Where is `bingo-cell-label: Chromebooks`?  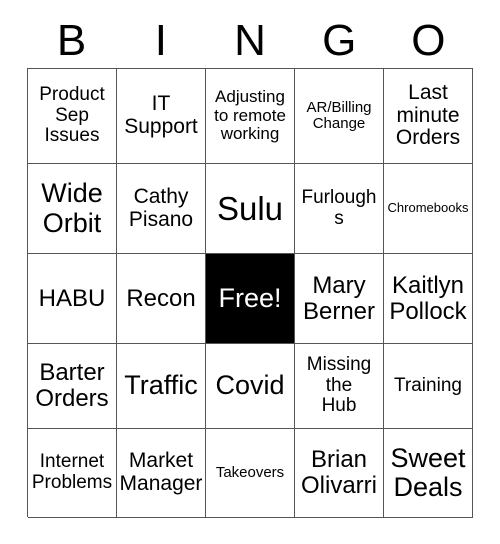
bingo-cell-label: Chromebooks is located at coordinates (428, 208).